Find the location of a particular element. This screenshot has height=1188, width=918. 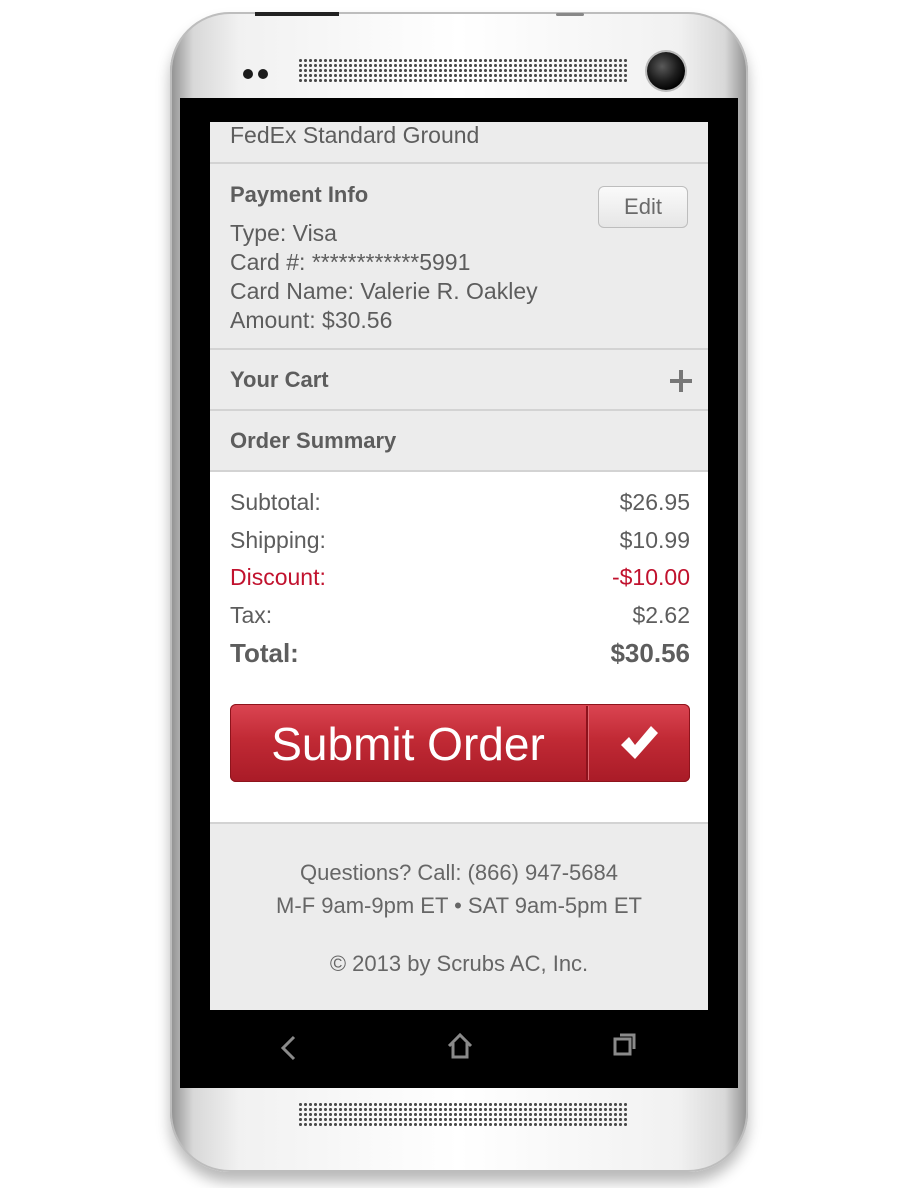

checkmark-icon is located at coordinates (639, 742).